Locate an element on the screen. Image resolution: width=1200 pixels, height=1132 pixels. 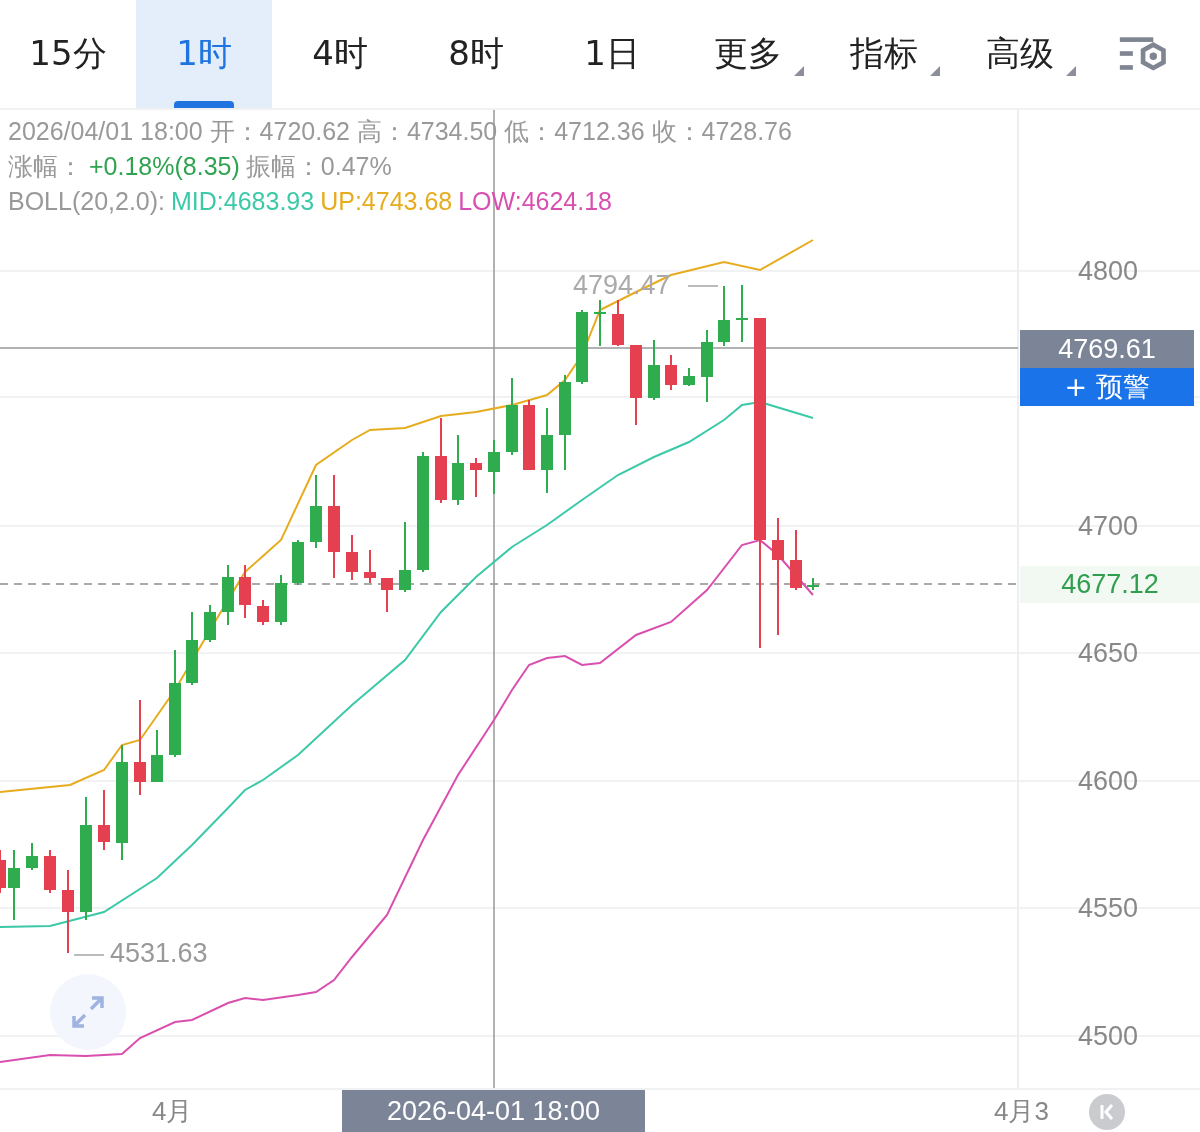
price-axis-label: 4800 is located at coordinates (1108, 271).